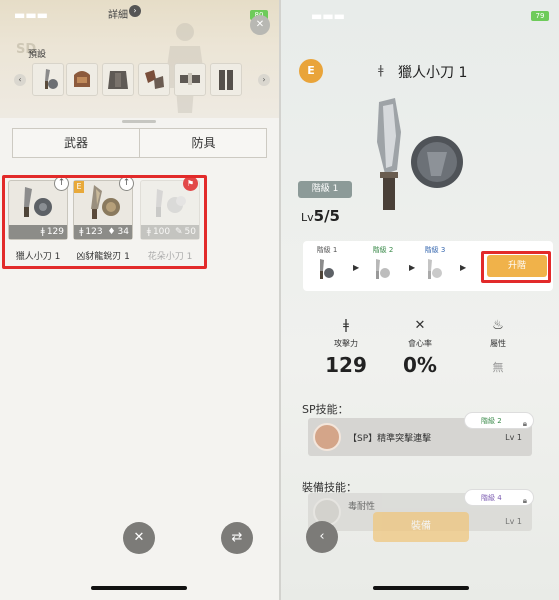 The width and height of the screenshot is (559, 600). Describe the element at coordinates (540, 16) in the screenshot. I see `battery-icon: 79` at that location.